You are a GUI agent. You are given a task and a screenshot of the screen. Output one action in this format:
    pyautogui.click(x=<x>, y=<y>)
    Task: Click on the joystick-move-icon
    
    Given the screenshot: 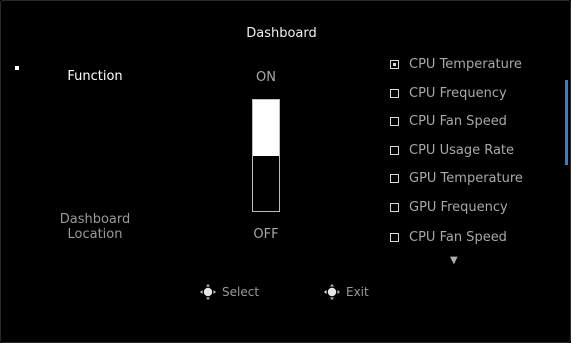 What is the action you would take?
    pyautogui.click(x=332, y=292)
    